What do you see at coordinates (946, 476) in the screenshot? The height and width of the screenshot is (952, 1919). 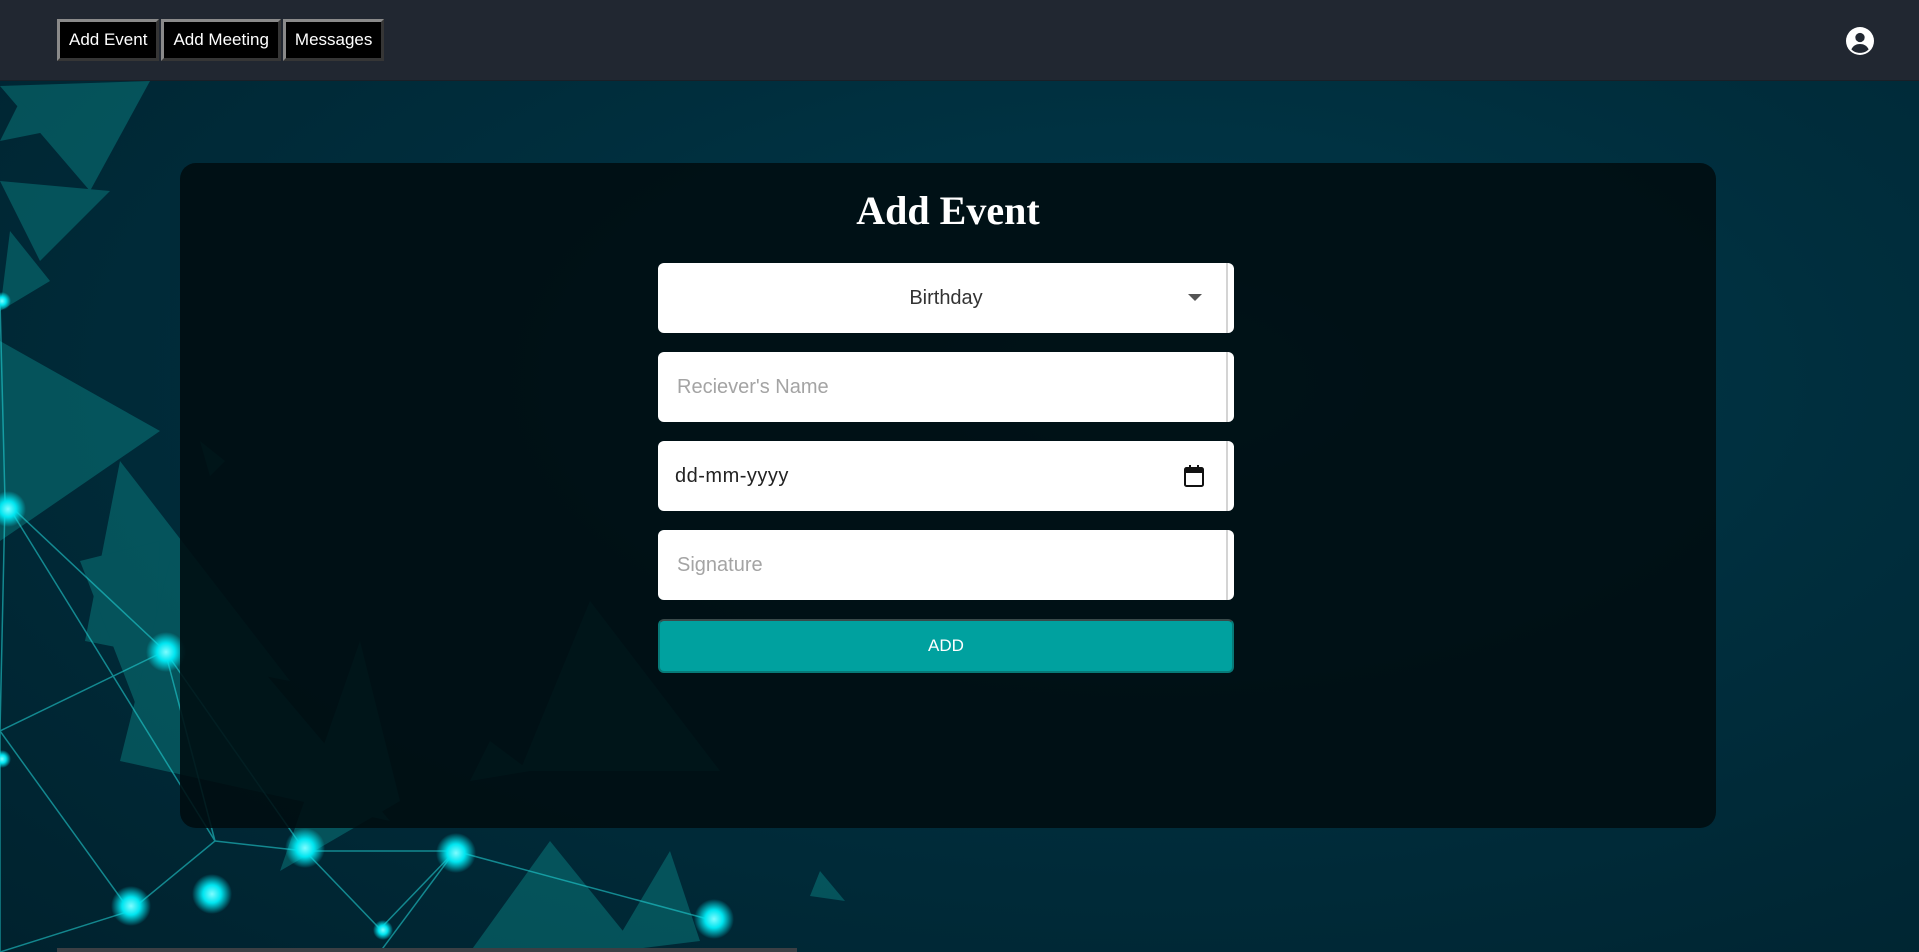 I see `date-field: dd-mm-yyyy` at bounding box center [946, 476].